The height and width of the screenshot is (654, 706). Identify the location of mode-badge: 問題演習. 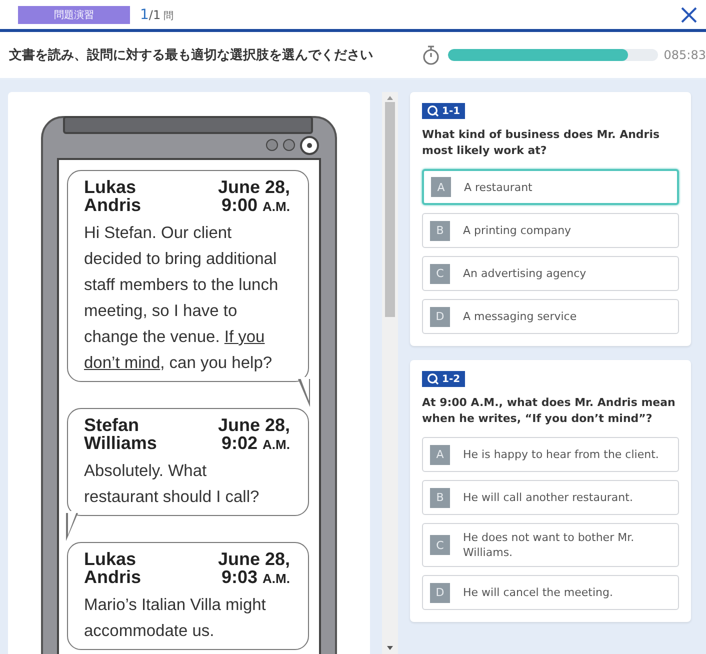
(74, 15).